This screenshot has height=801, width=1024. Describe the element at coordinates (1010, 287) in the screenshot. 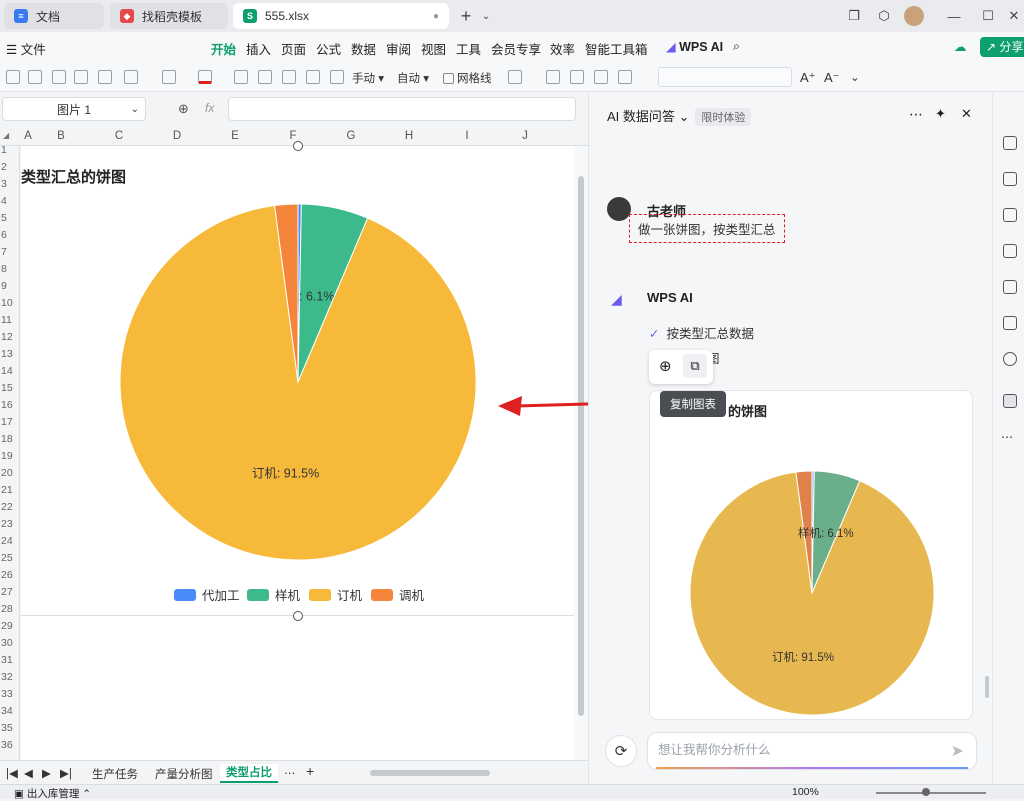

I see `tools-icon` at that location.